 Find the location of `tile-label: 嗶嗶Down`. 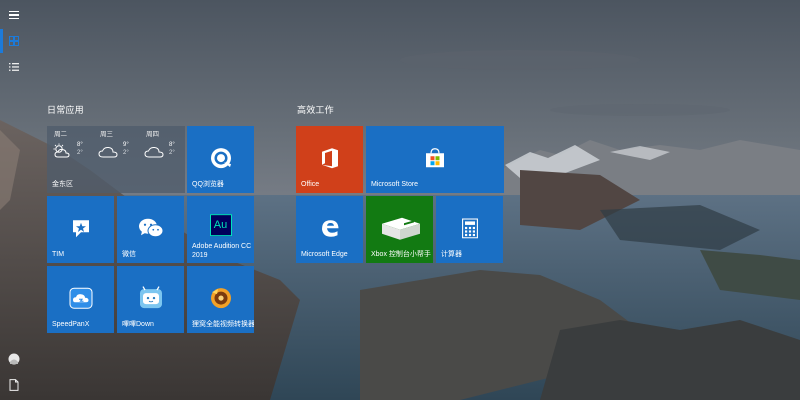

tile-label: 嗶嗶Down is located at coordinates (138, 324).